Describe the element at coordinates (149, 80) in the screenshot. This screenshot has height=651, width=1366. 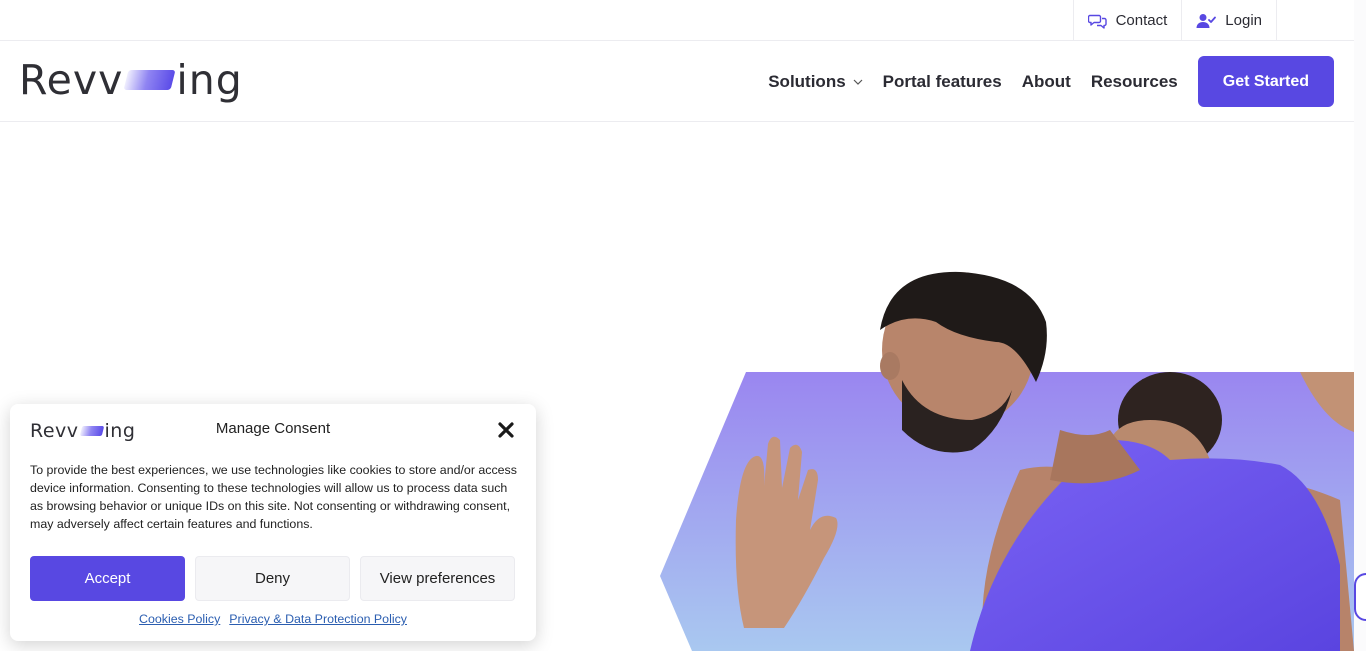
I see `logo-mark` at that location.